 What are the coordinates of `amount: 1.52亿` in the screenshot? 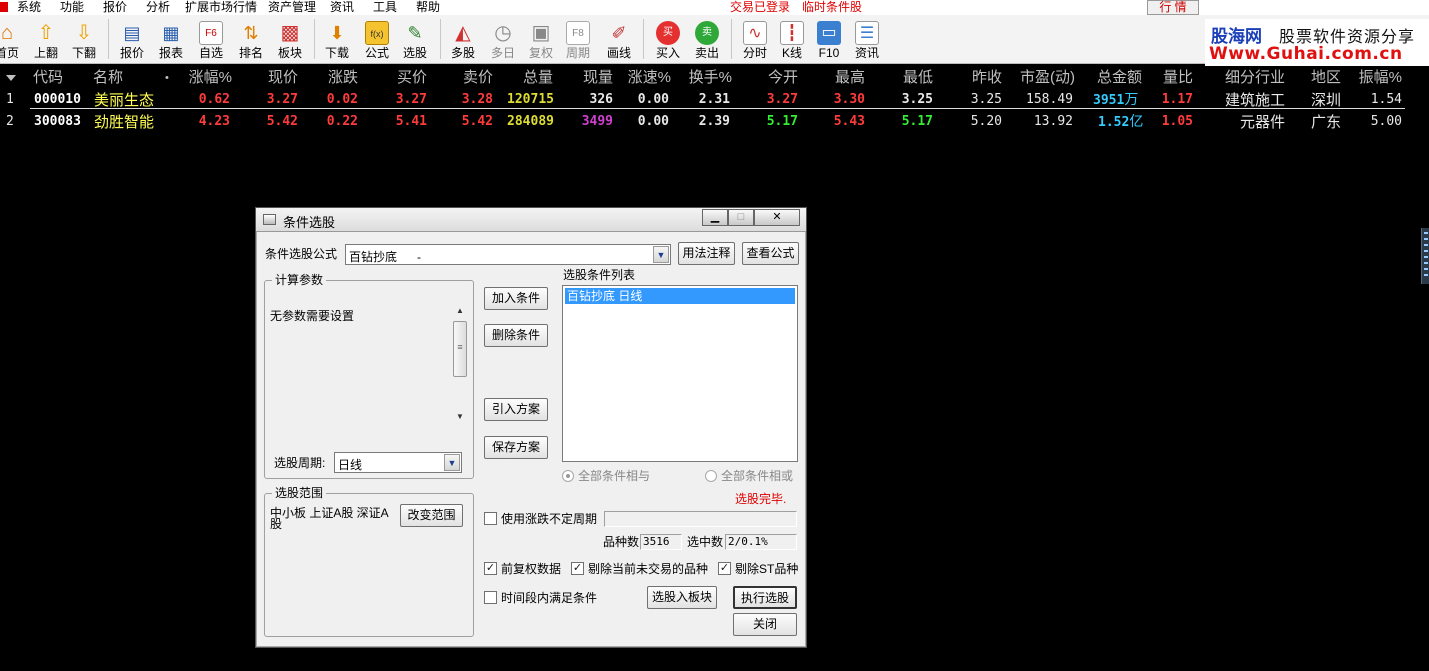 It's located at (1121, 122).